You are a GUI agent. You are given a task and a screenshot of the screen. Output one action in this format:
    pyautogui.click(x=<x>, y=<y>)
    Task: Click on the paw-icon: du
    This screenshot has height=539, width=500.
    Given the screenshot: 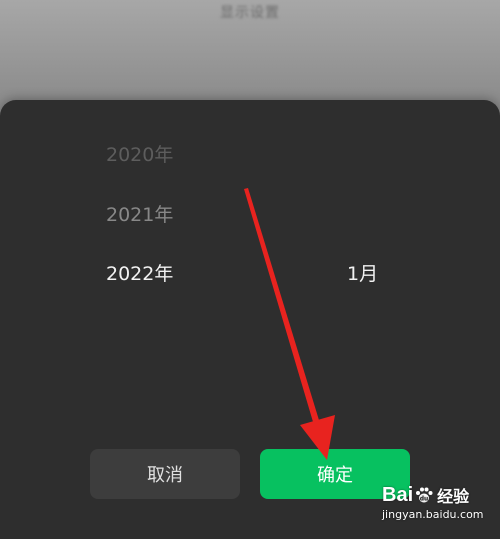 What is the action you would take?
    pyautogui.click(x=424, y=495)
    